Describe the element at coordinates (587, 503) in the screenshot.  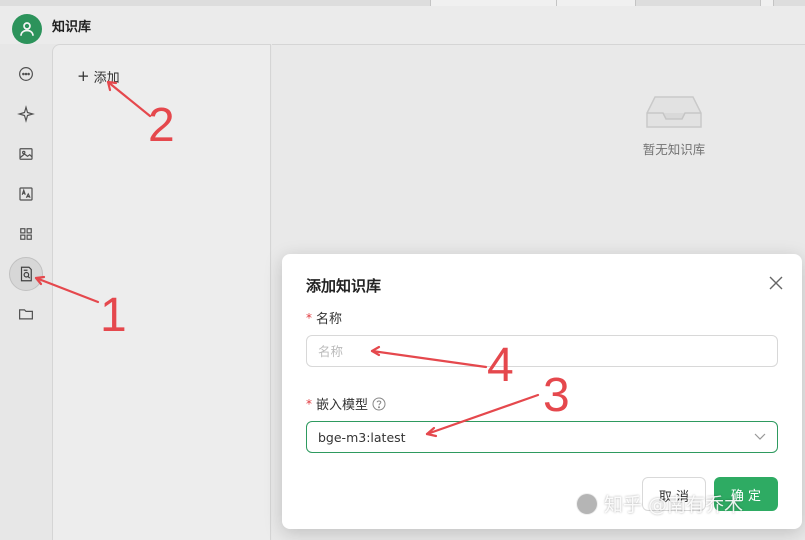
I see `watermark-badge-icon` at that location.